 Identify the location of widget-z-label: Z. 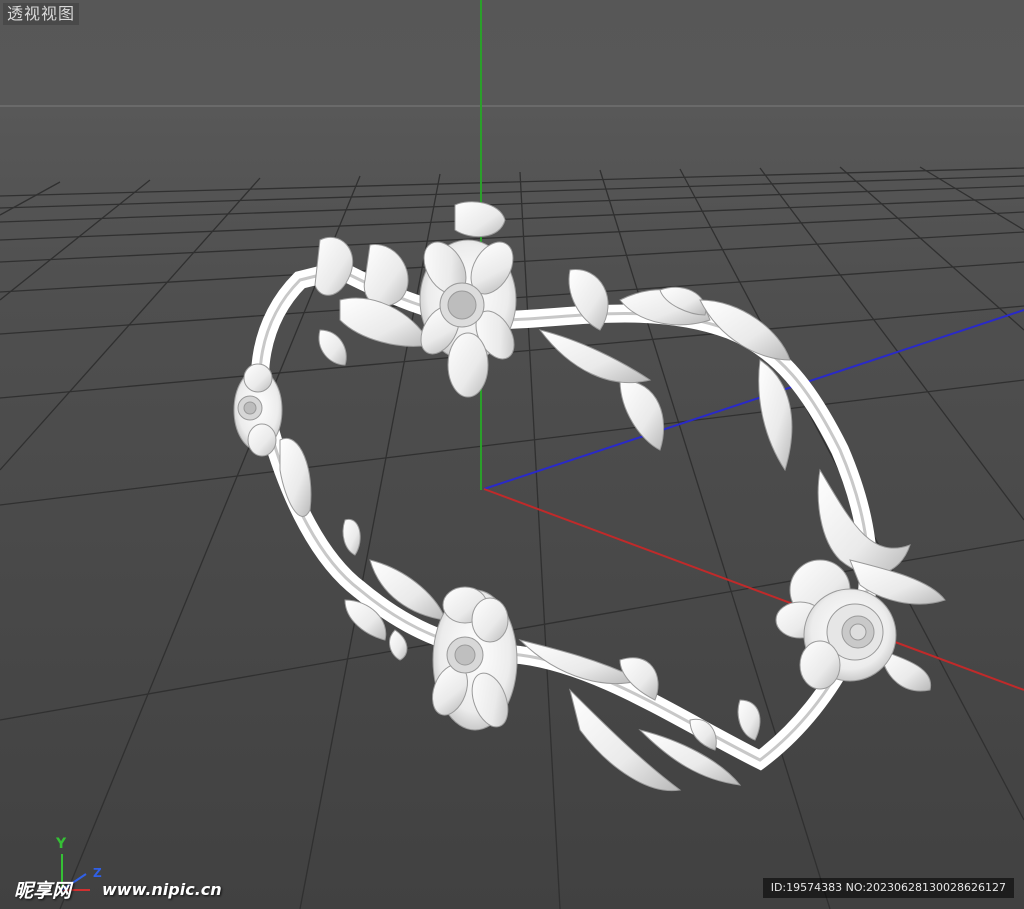
(97, 873).